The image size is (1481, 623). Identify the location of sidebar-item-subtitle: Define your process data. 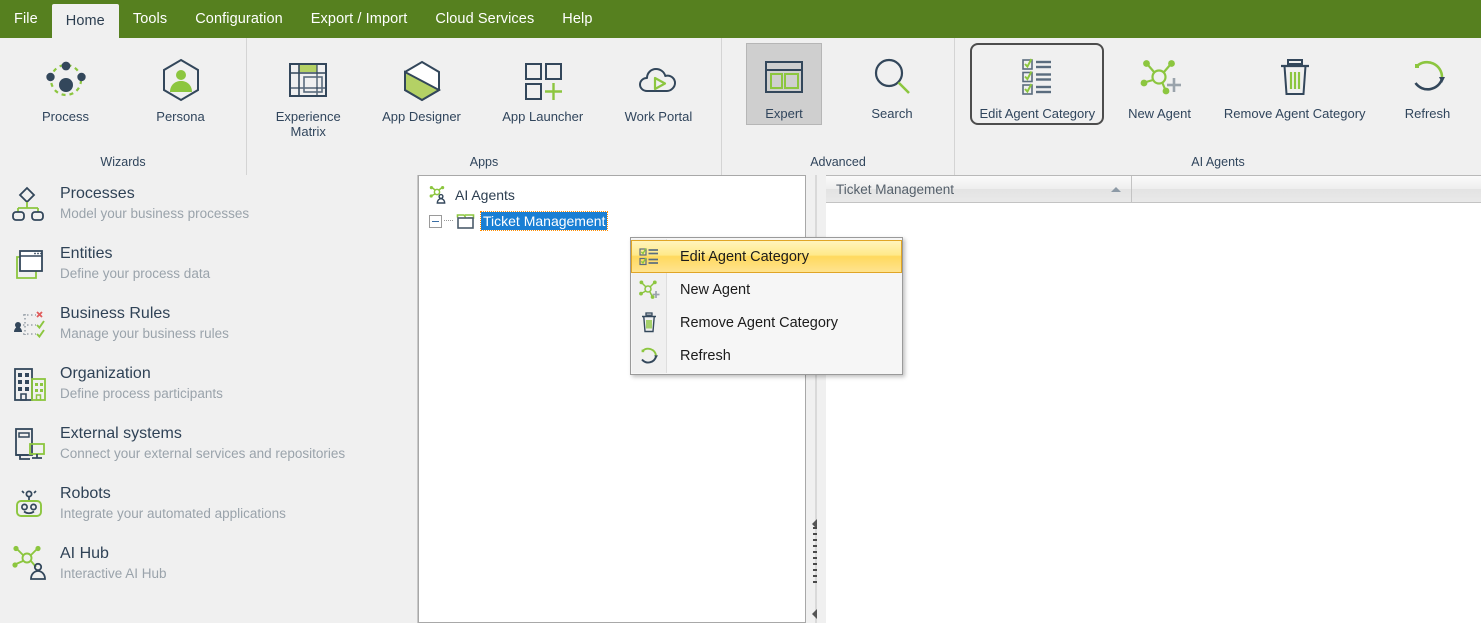
(135, 273).